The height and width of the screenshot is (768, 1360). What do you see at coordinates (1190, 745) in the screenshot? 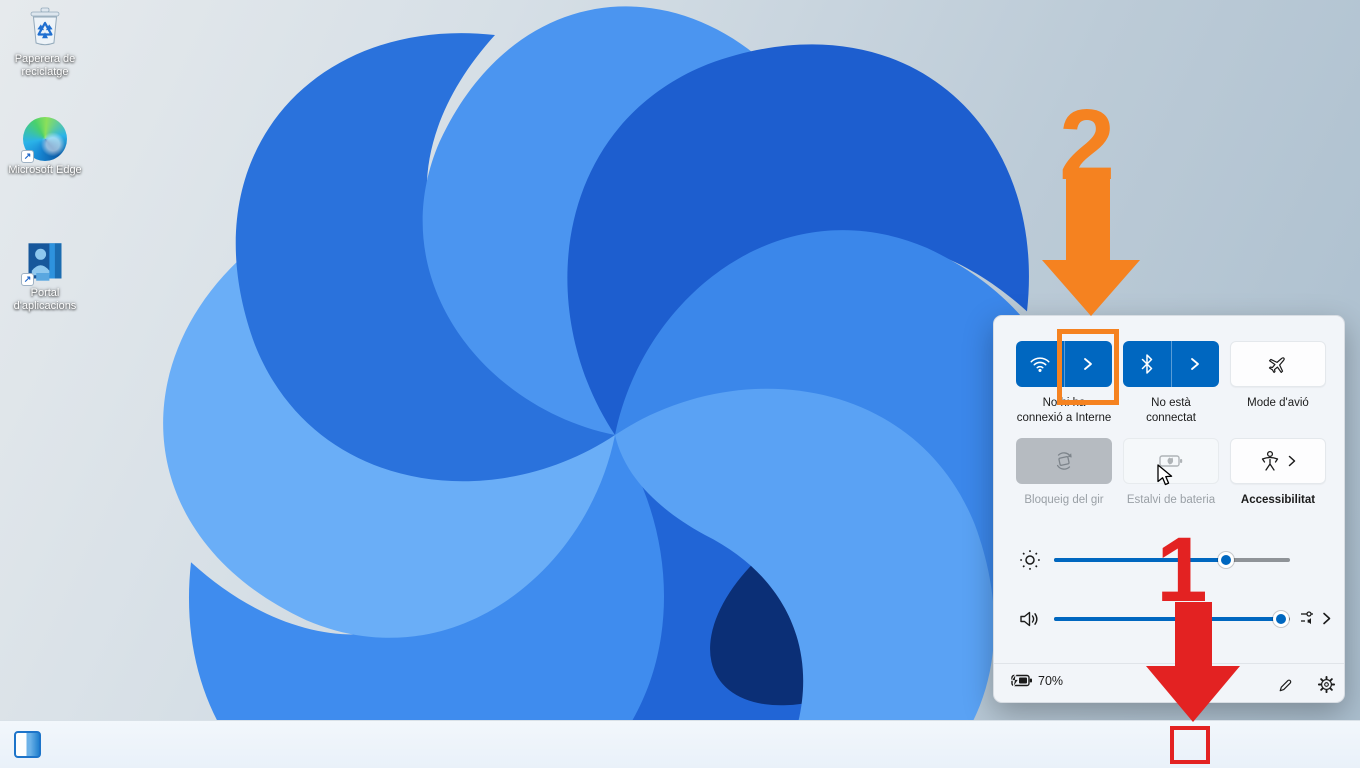
I see `annotation-step1-highlight-box` at bounding box center [1190, 745].